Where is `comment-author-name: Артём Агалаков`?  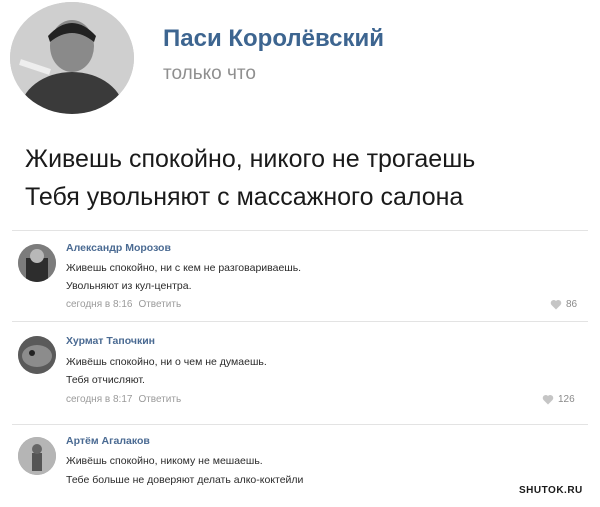
comment-author-name: Артём Агалаков is located at coordinates (108, 441).